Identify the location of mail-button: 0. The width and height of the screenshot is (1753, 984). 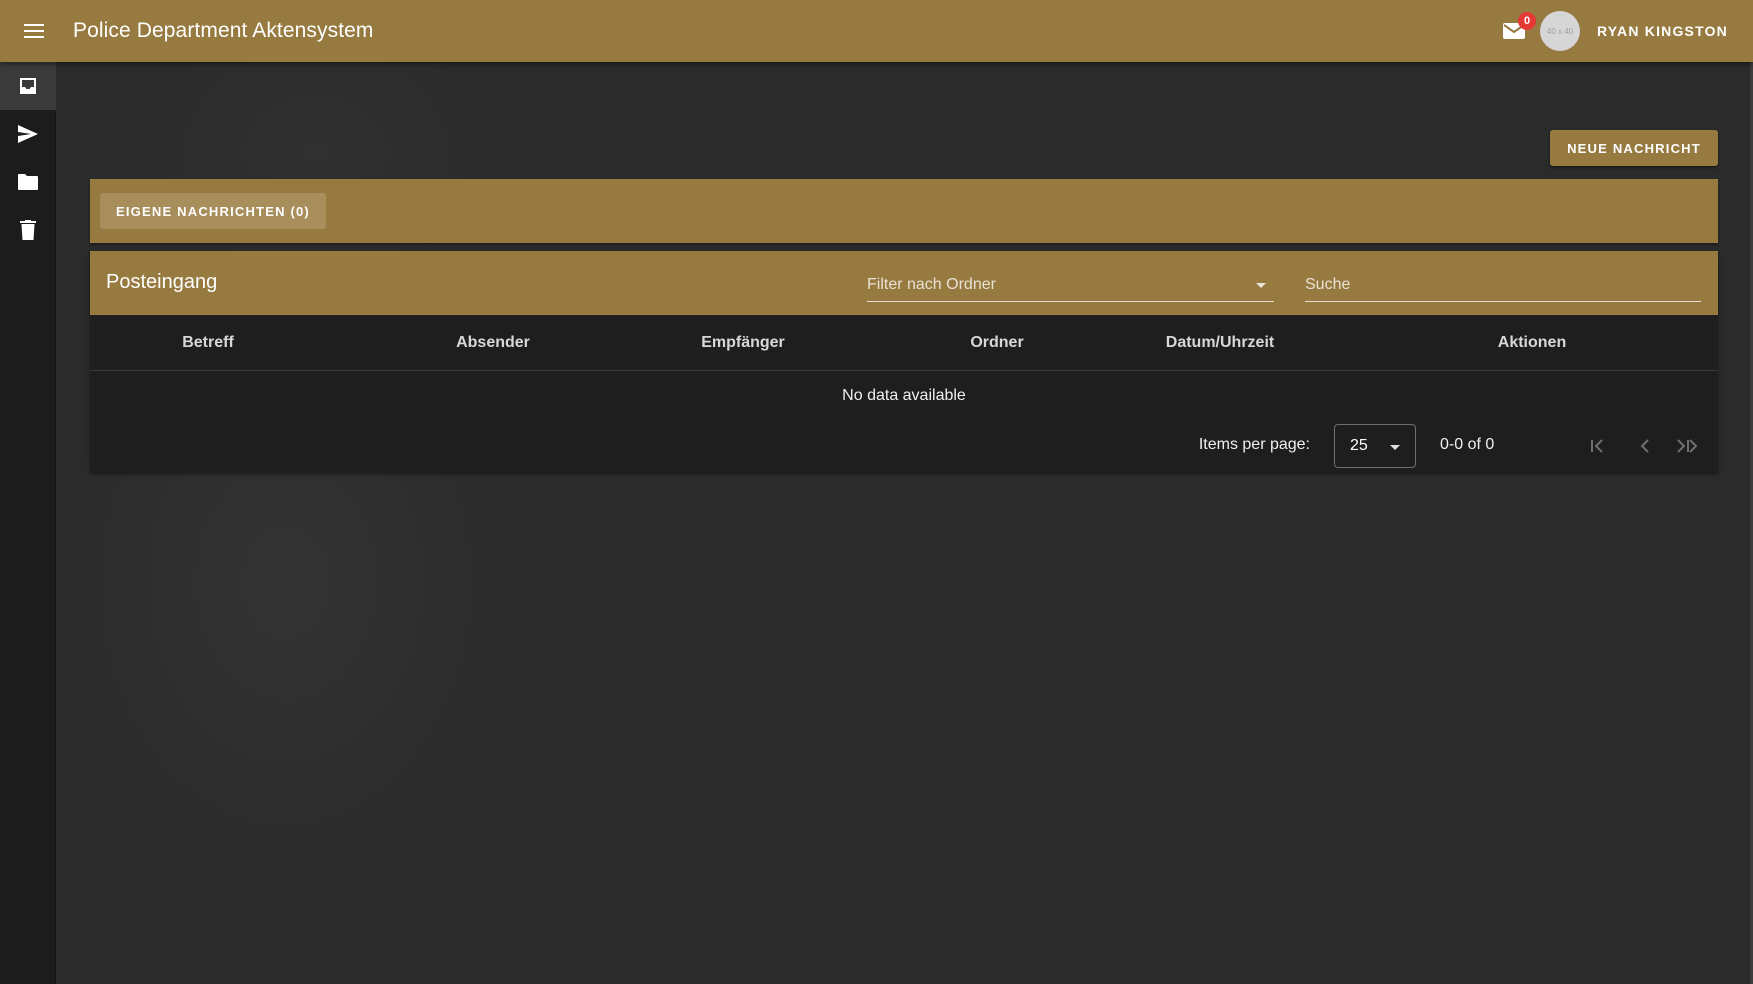
(1517, 29).